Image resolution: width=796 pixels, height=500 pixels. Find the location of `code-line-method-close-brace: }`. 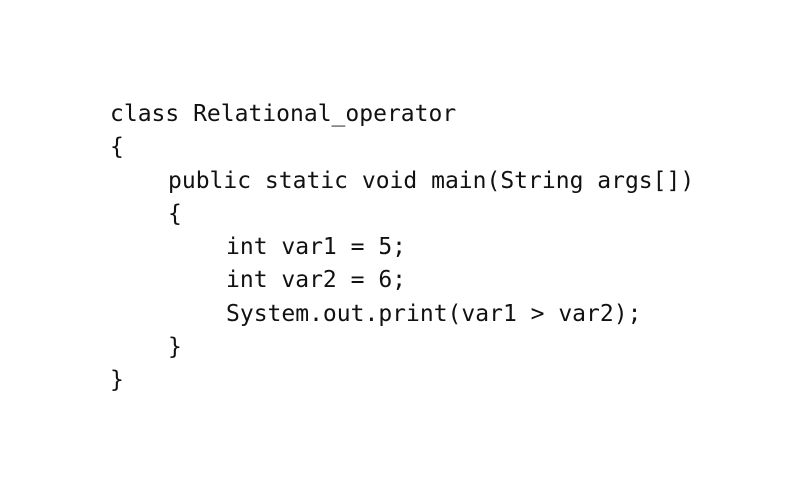

code-line-method-close-brace: } is located at coordinates (175, 347).